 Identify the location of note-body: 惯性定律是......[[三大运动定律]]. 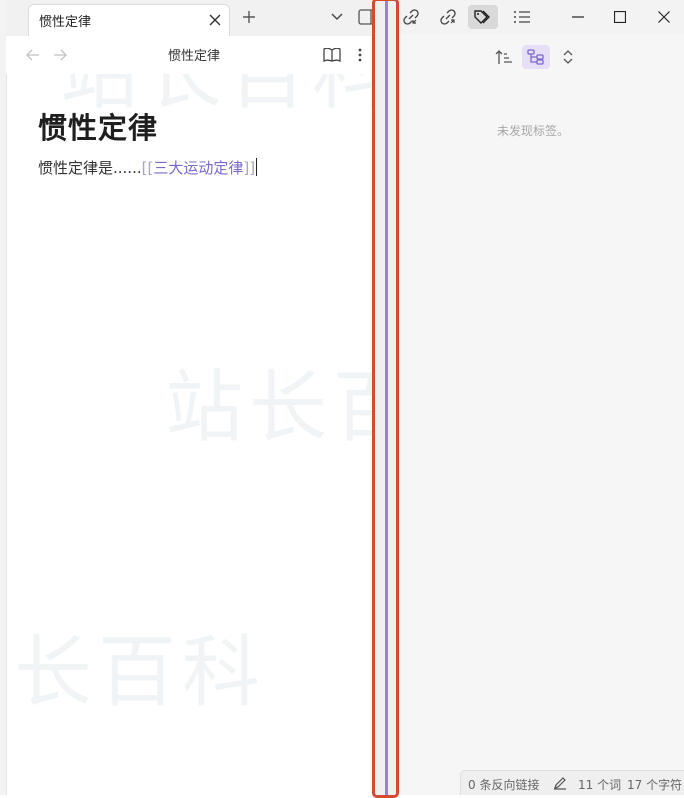
(148, 167).